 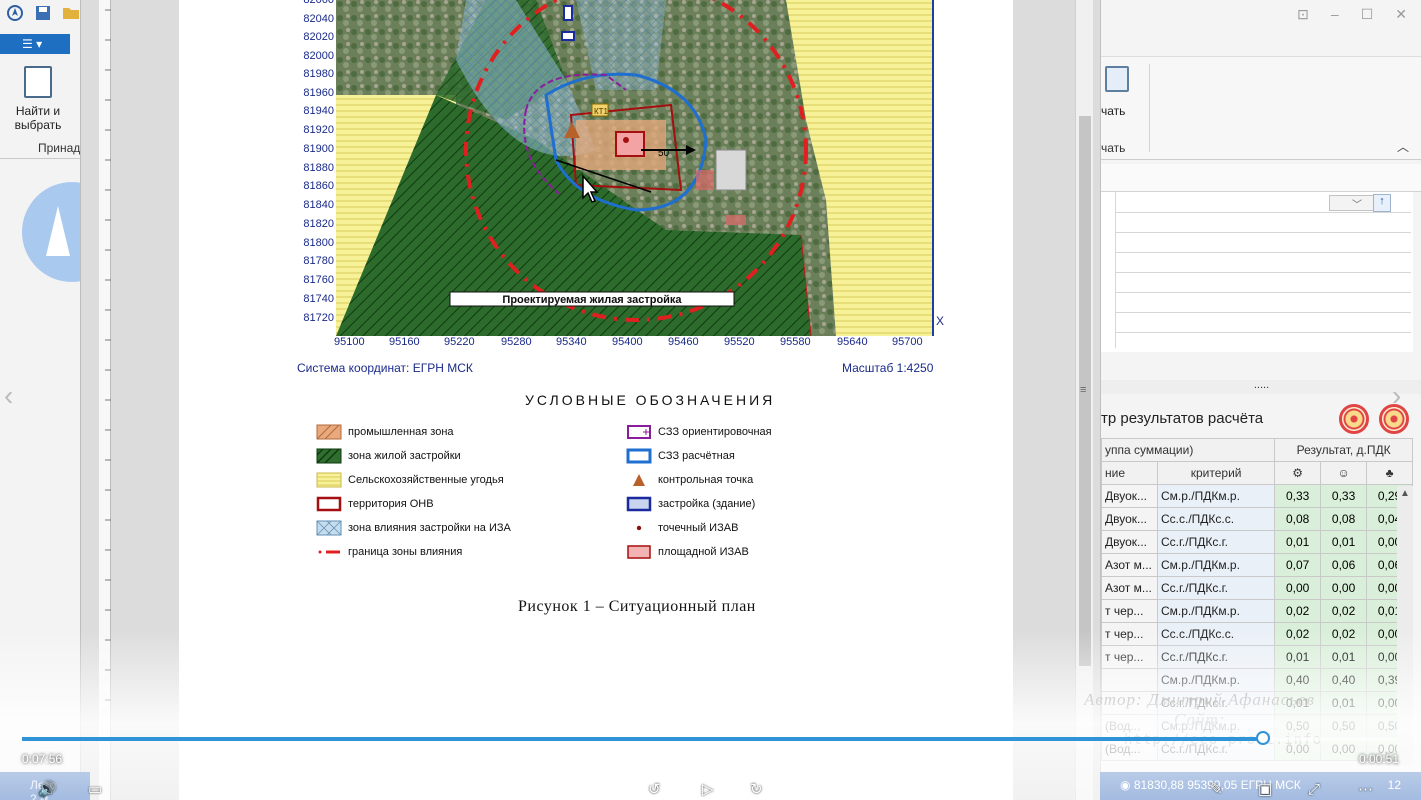 I want to click on table-row: См.р./ПДКм.р. 0,40 0,40 0,39, so click(x=1257, y=680).